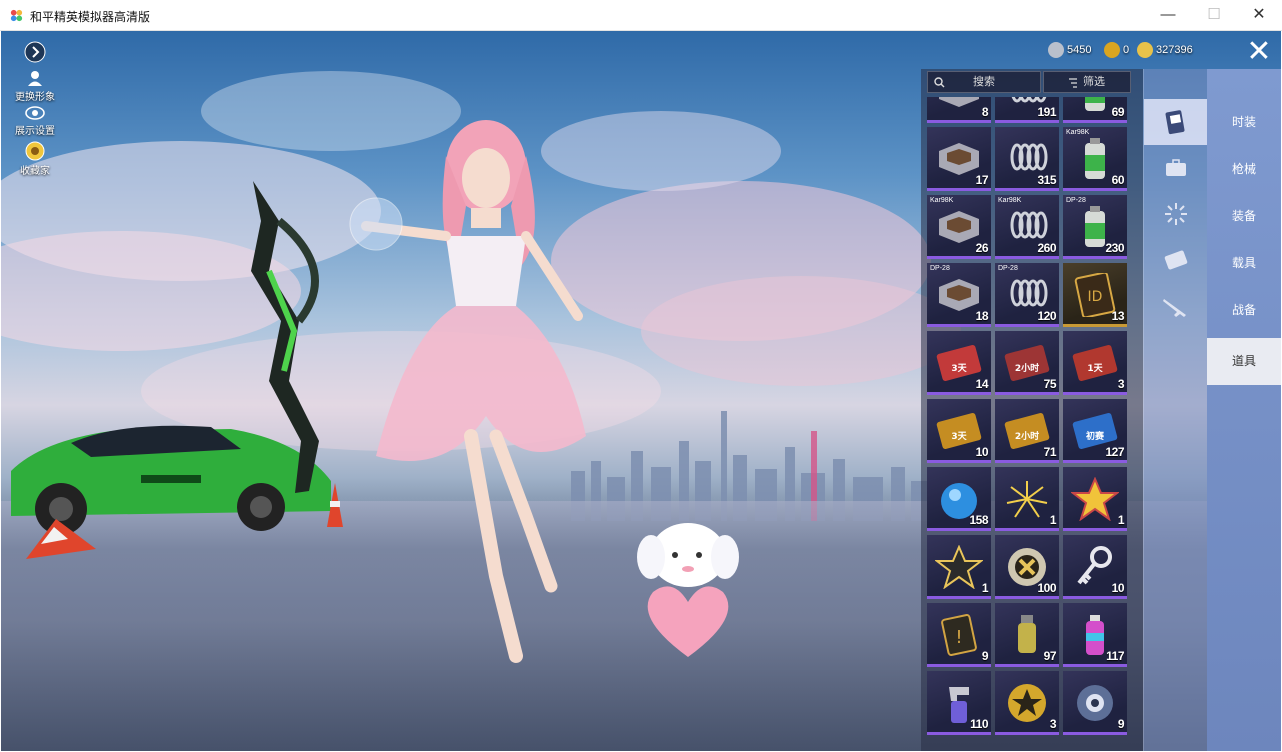 Image resolution: width=1282 pixels, height=752 pixels. What do you see at coordinates (959, 159) in the screenshot?
I see `crate-item: 17` at bounding box center [959, 159].